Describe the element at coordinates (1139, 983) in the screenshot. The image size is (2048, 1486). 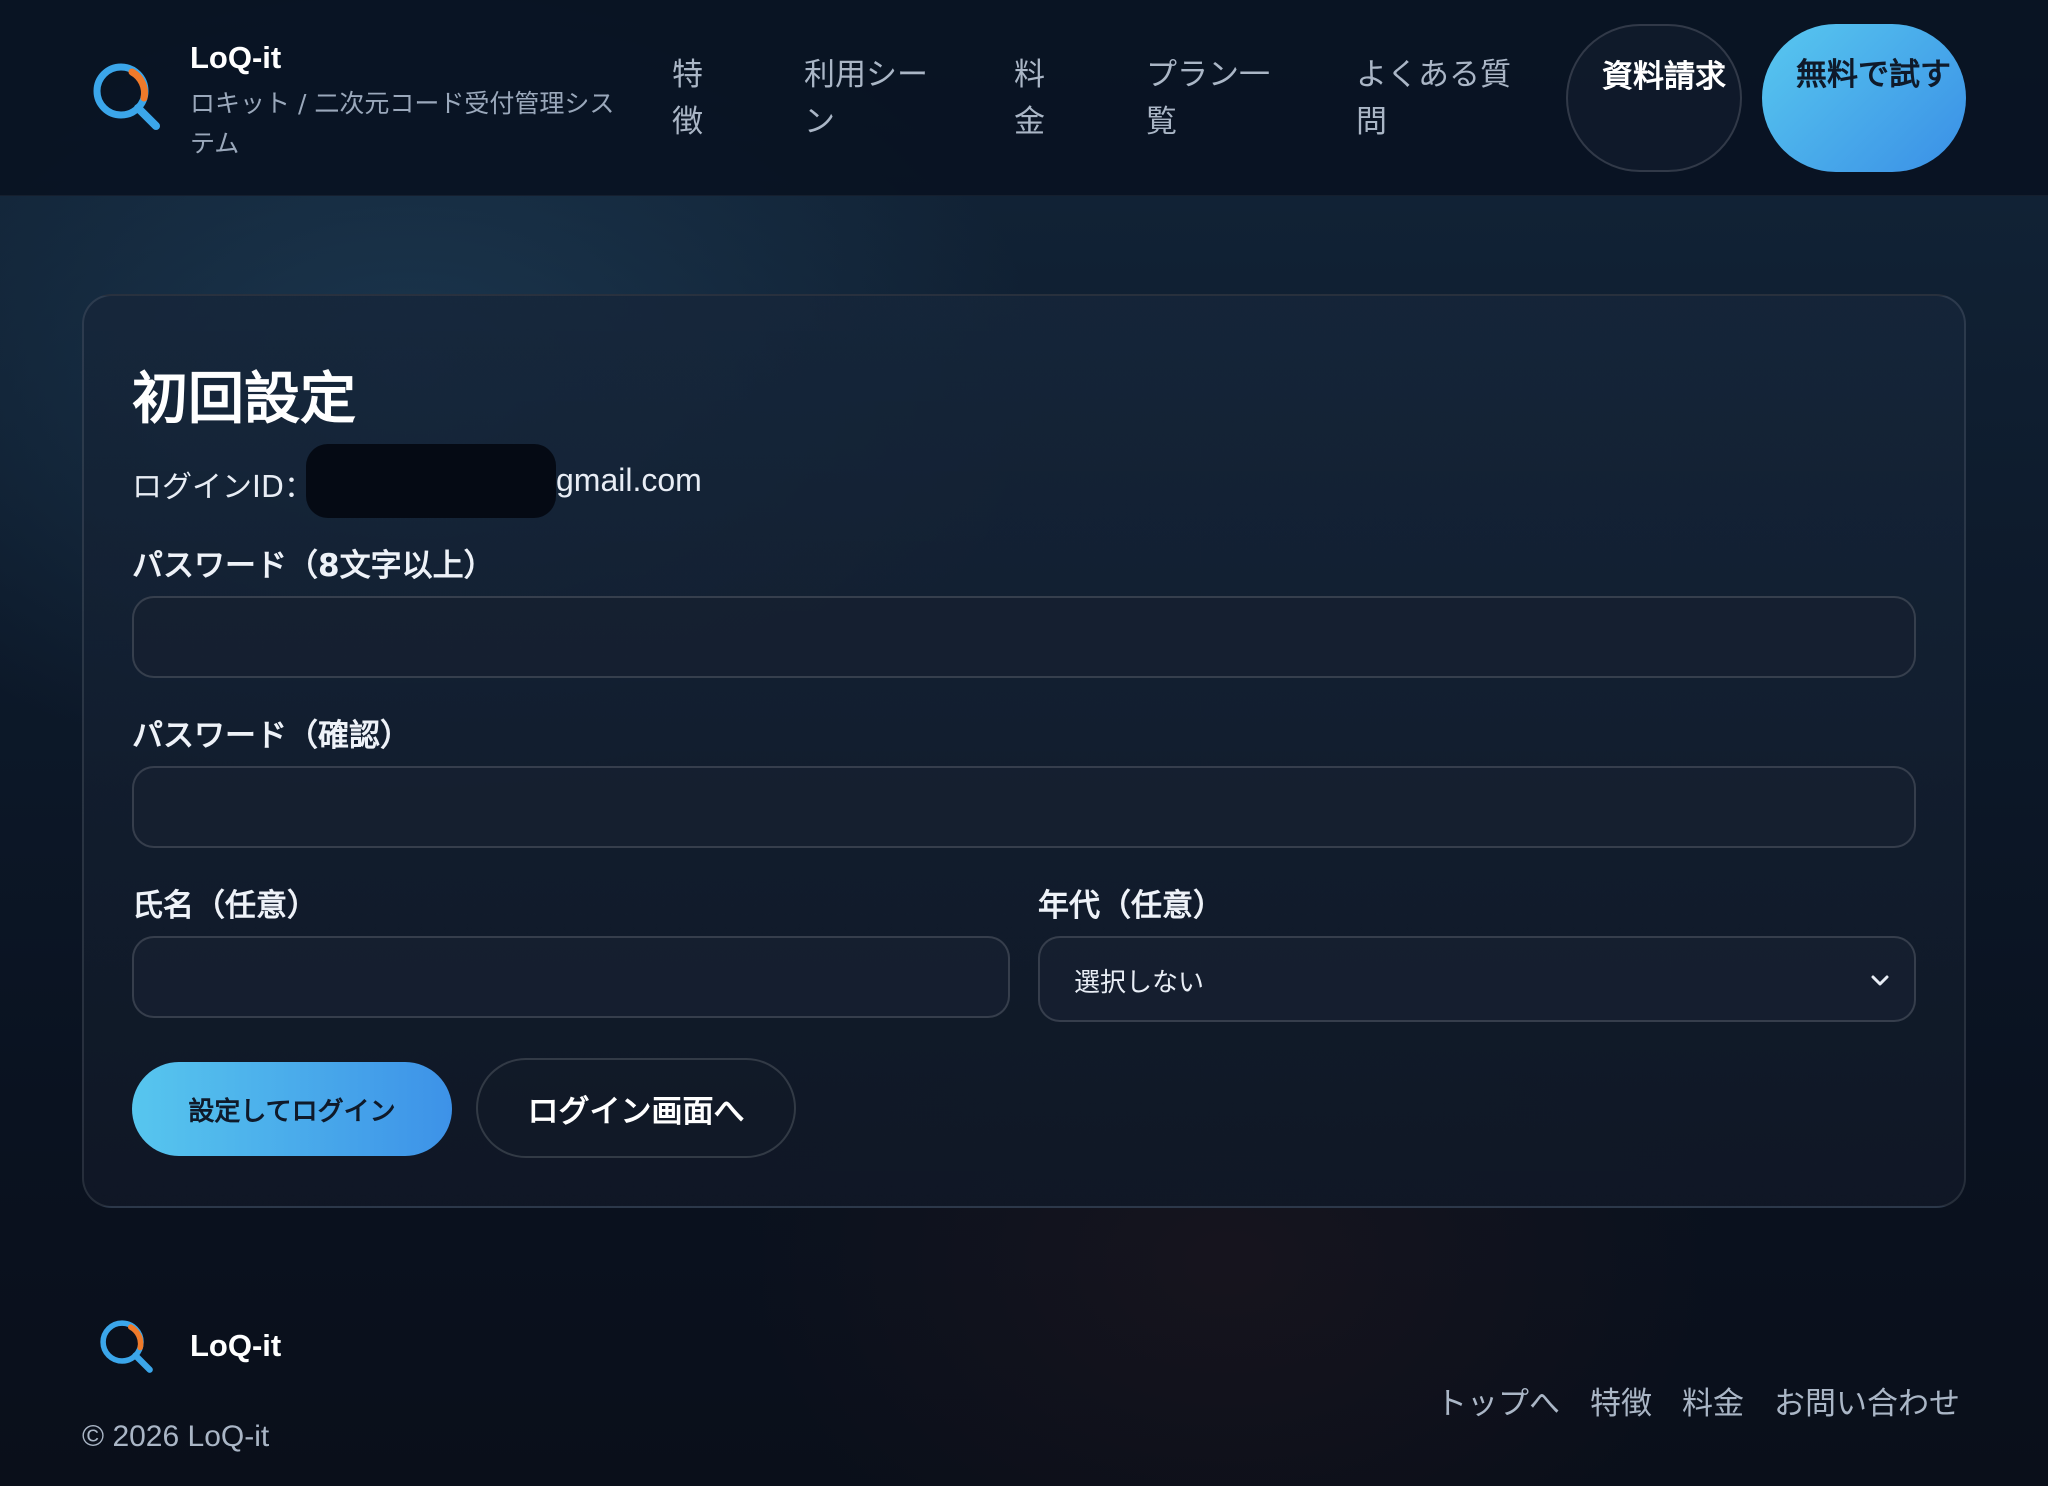
I see `age-select-value: 選択しない` at that location.